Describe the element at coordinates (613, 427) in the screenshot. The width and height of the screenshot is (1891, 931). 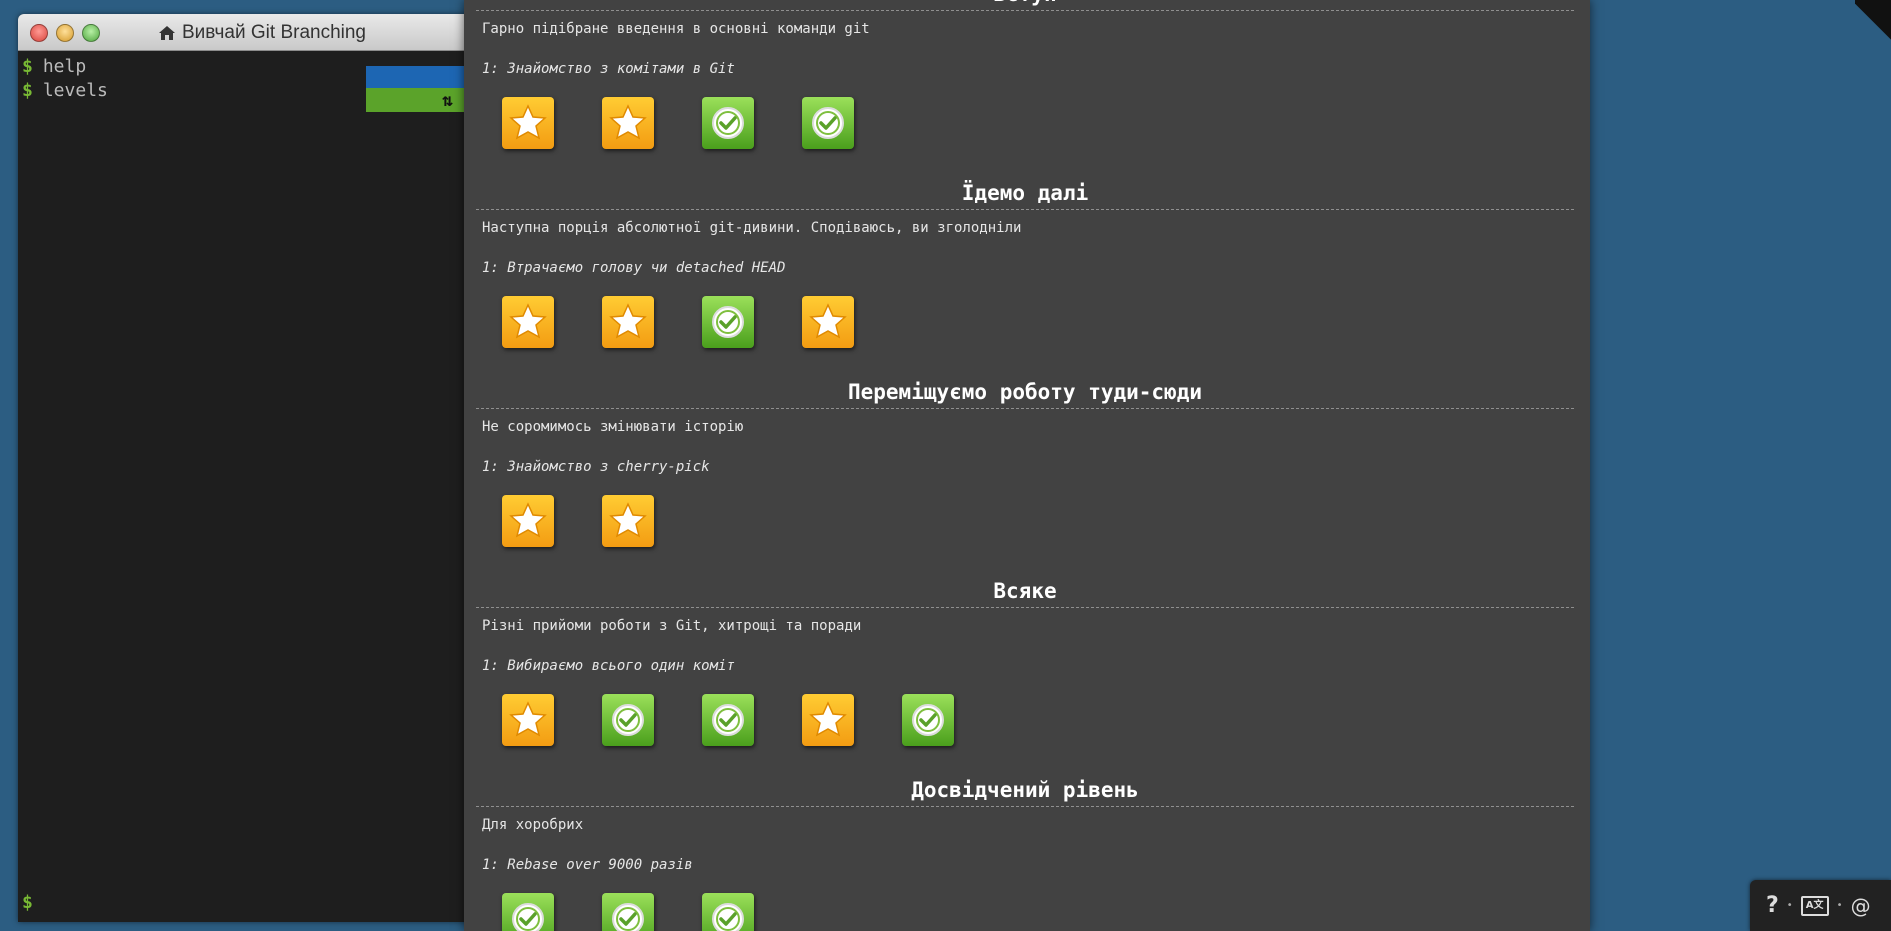
I see `sequence-about: Не соромимось змінювати історію` at that location.